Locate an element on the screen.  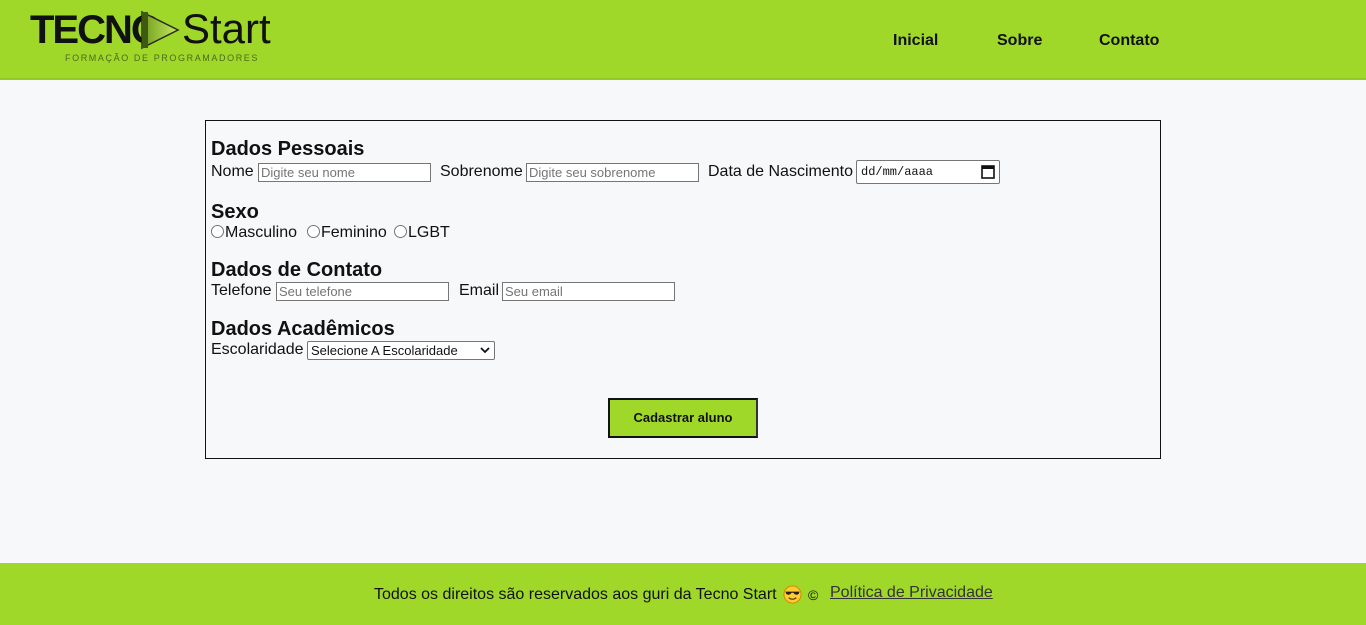
main-nav: Inicial Sobre Contato is located at coordinates (683, 41).